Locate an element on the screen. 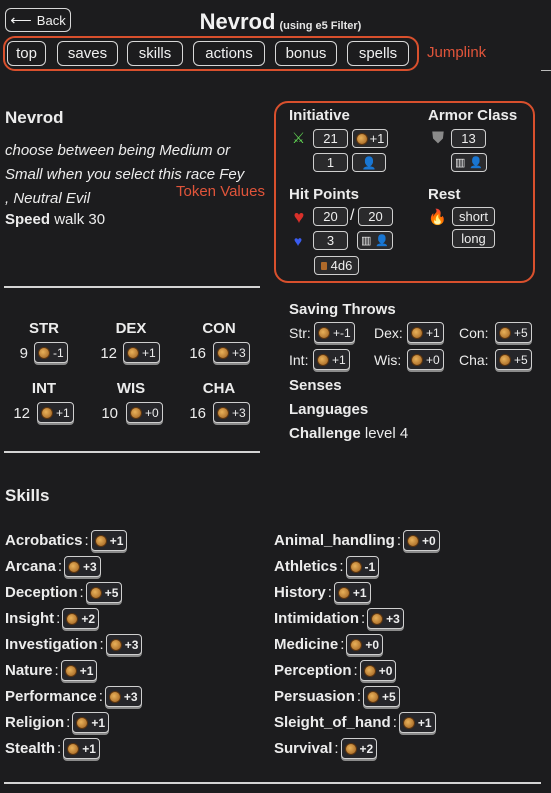  skill-row: Medicine: +0 is located at coordinates (329, 644).